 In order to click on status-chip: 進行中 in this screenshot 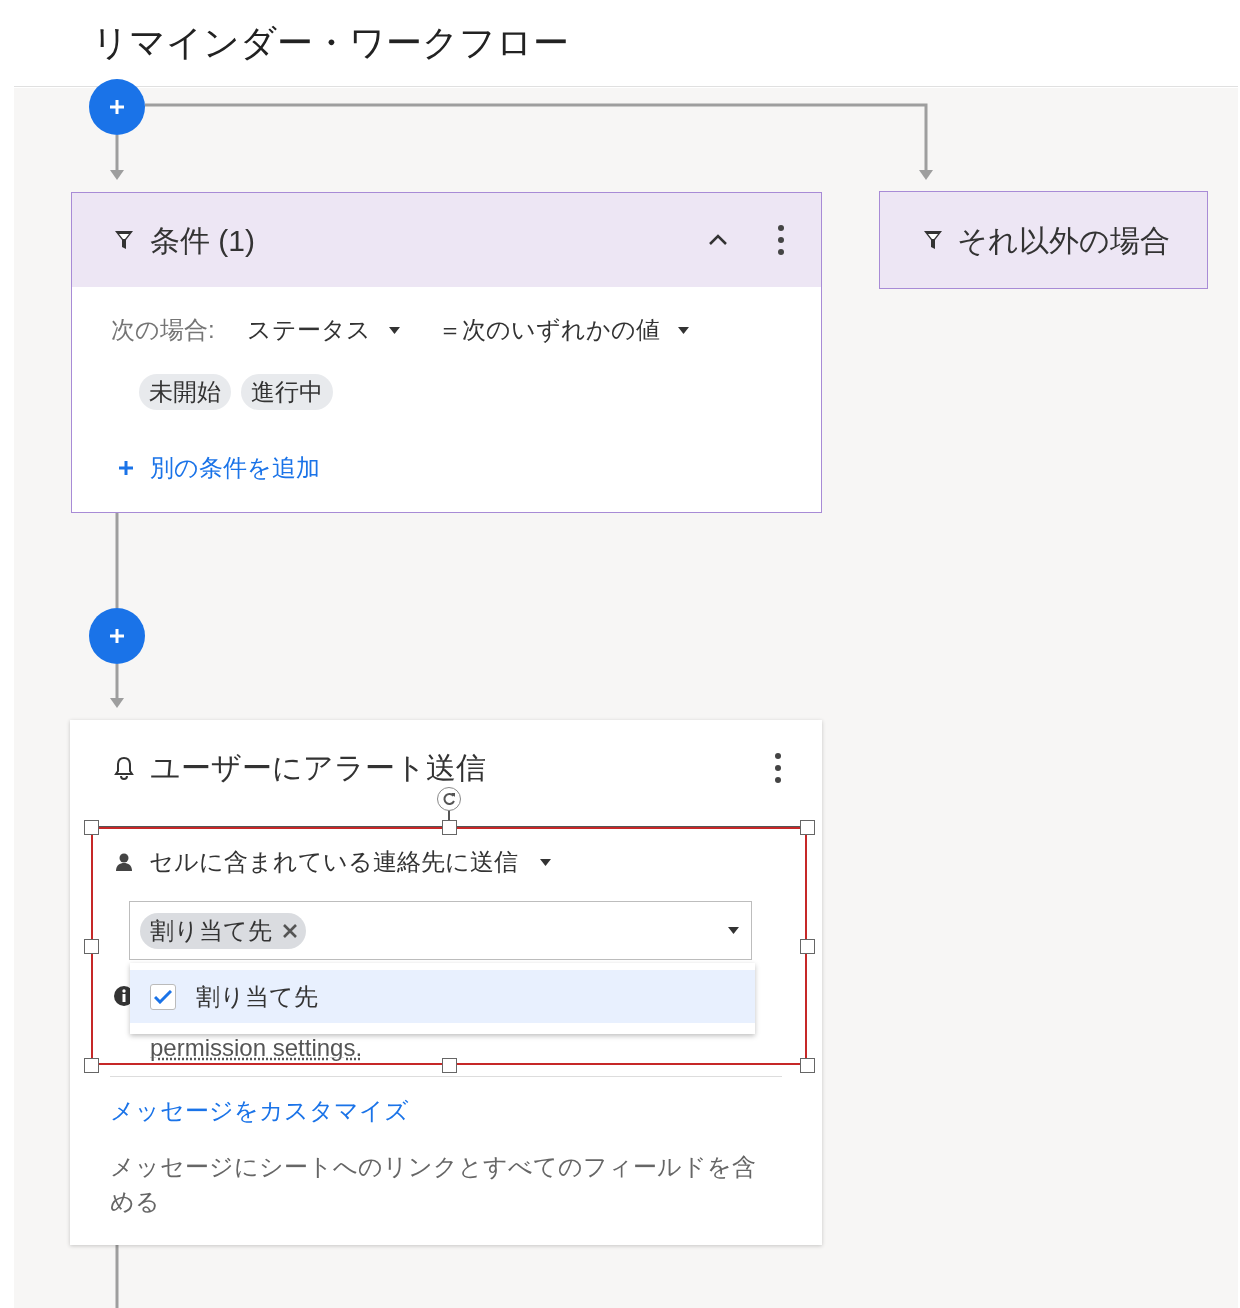, I will do `click(287, 392)`.